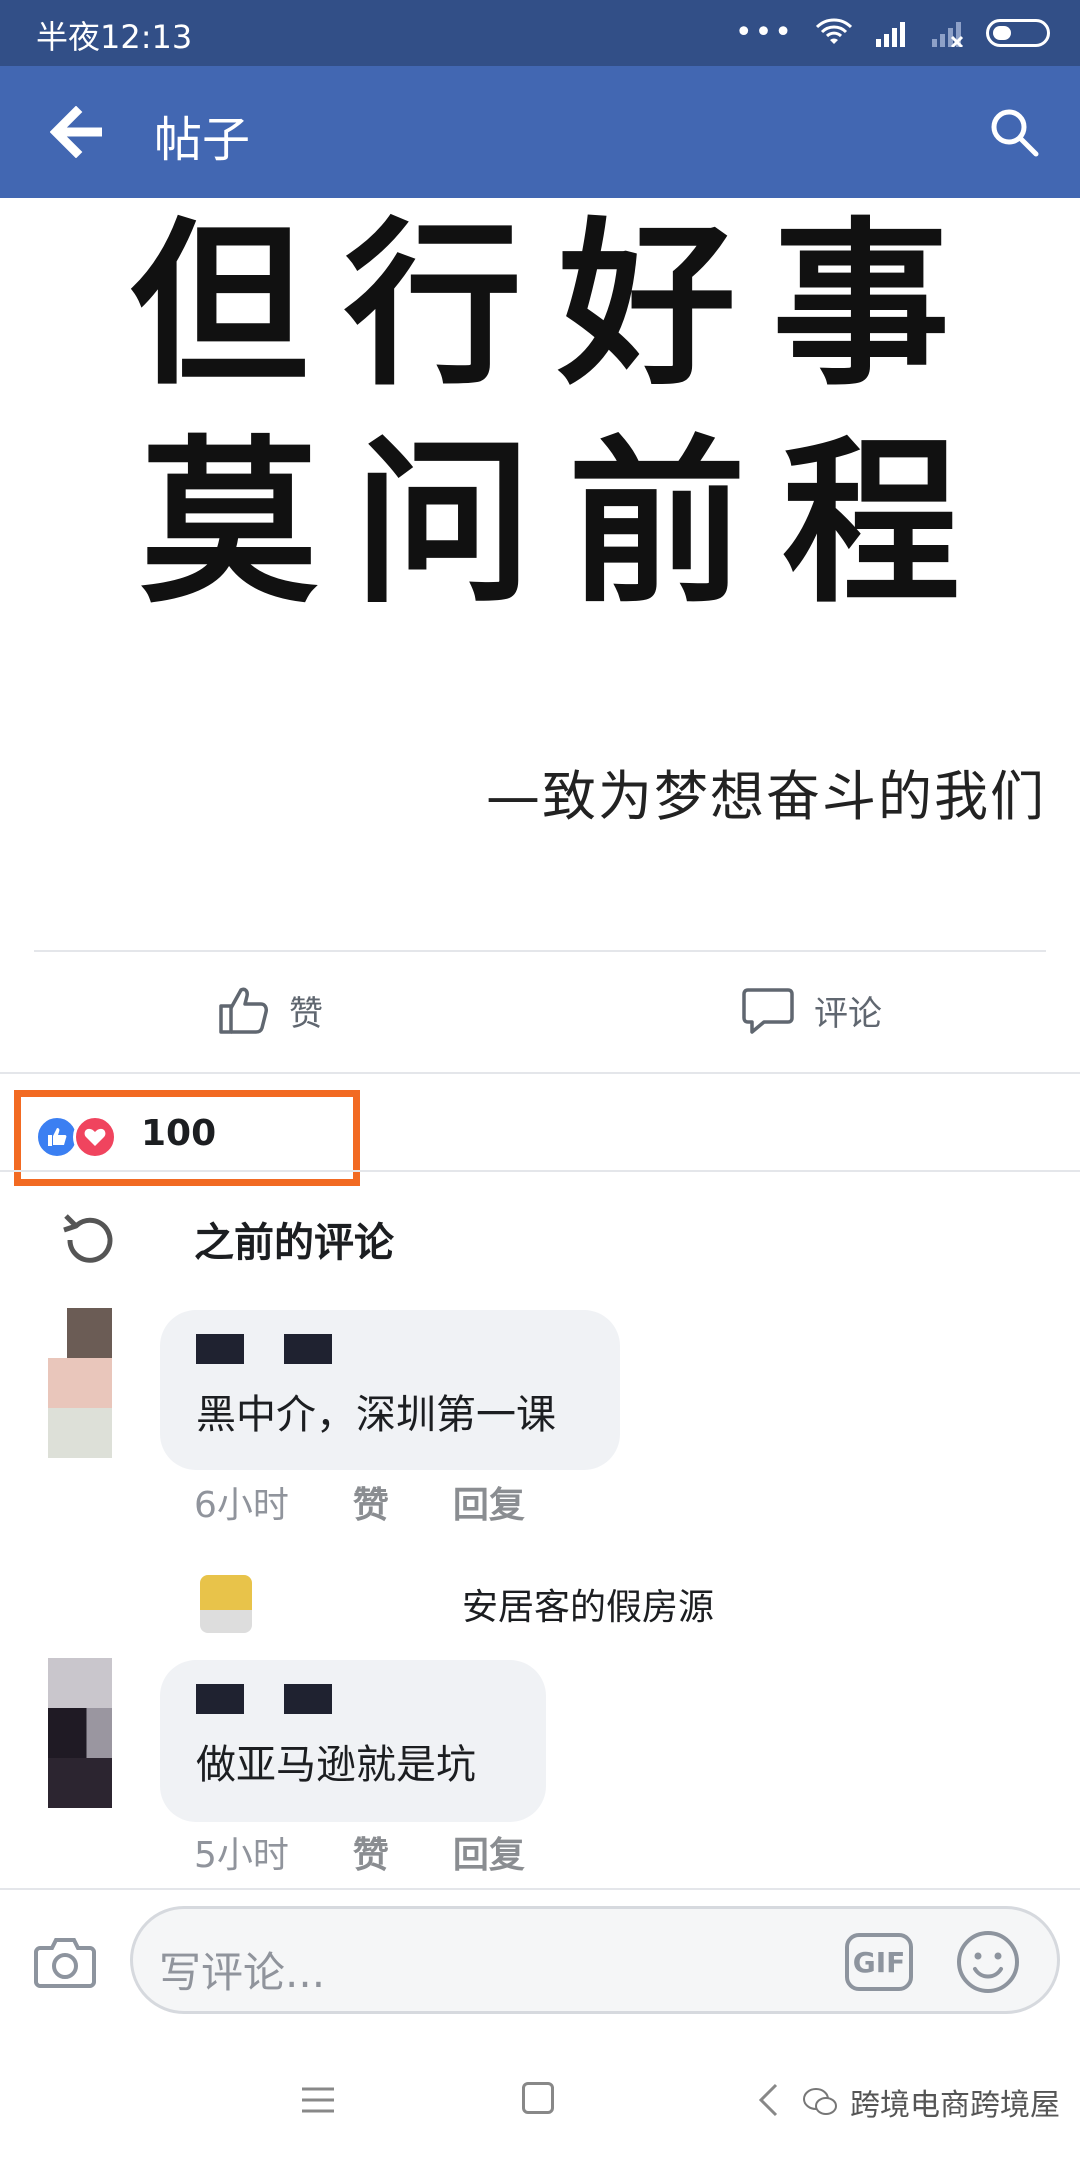 Image resolution: width=1080 pixels, height=2160 pixels. Describe the element at coordinates (114, 37) in the screenshot. I see `status-time: 半夜12:13` at that location.